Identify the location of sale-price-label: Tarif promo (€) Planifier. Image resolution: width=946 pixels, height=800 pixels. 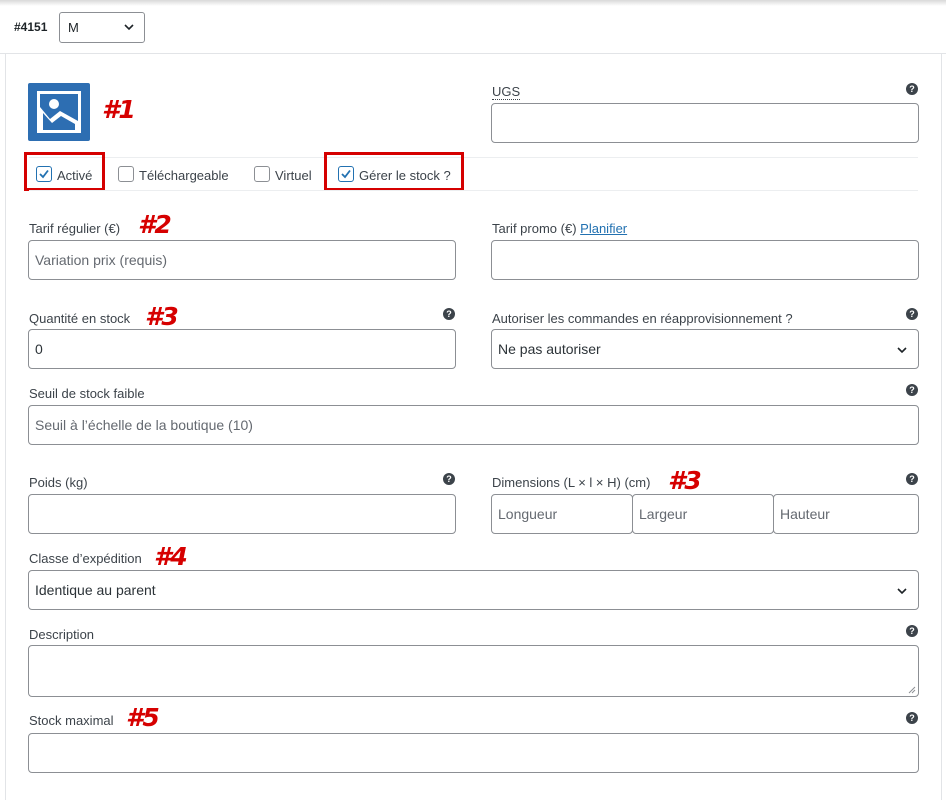
(559, 228).